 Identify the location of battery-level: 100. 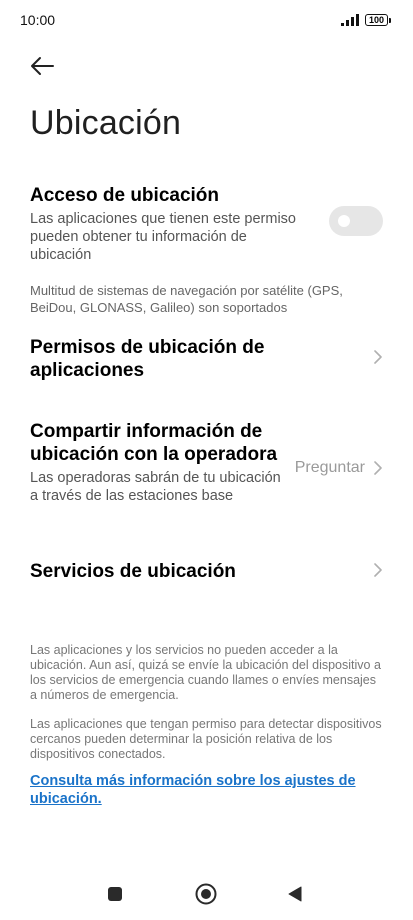
(376, 20).